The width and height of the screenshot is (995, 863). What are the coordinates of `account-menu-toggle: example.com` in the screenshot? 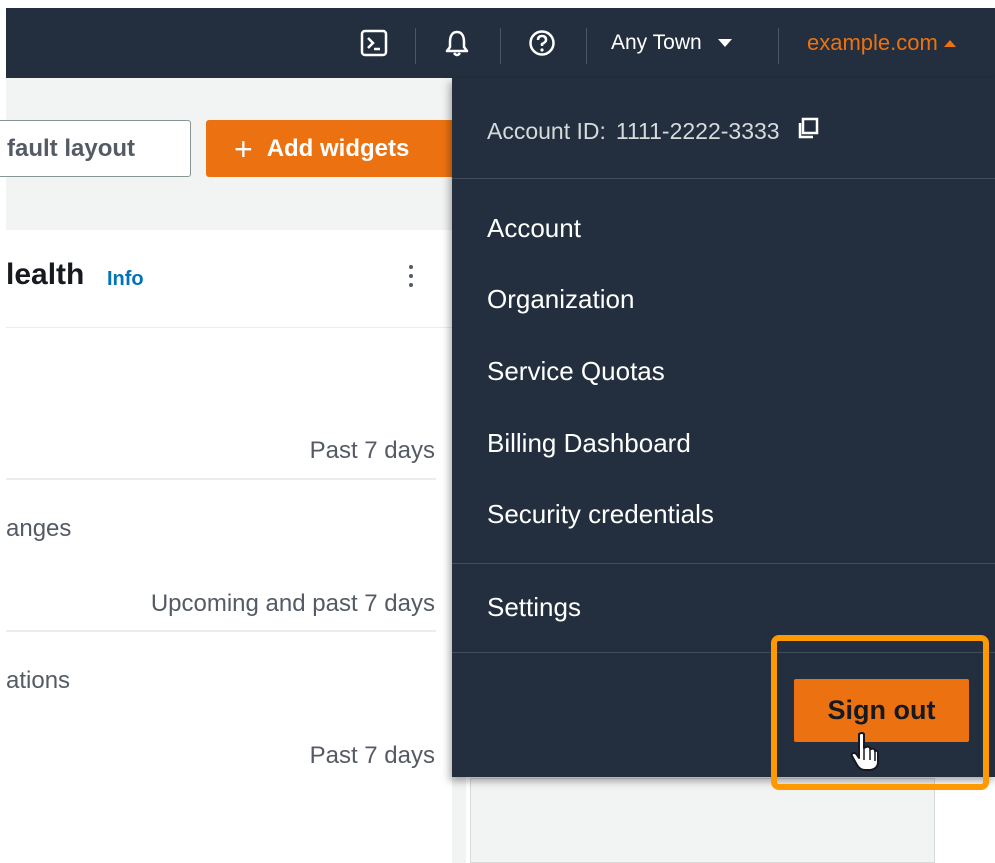 It's located at (881, 43).